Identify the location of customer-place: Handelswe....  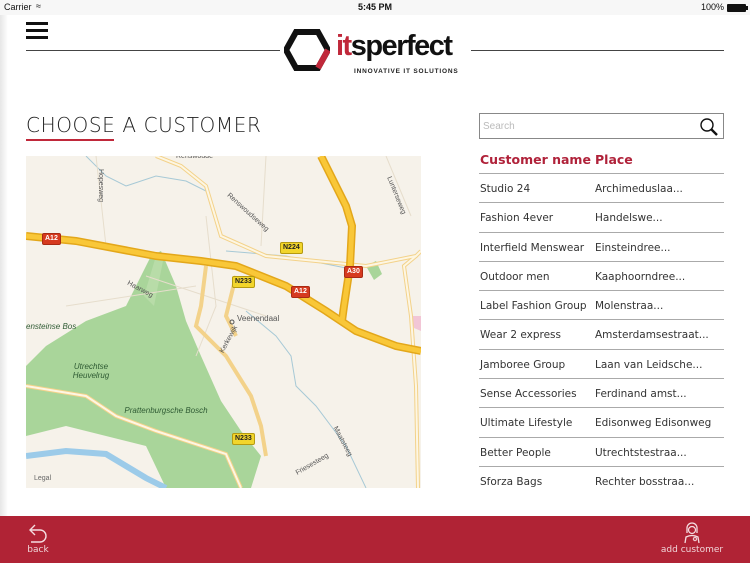
(629, 218).